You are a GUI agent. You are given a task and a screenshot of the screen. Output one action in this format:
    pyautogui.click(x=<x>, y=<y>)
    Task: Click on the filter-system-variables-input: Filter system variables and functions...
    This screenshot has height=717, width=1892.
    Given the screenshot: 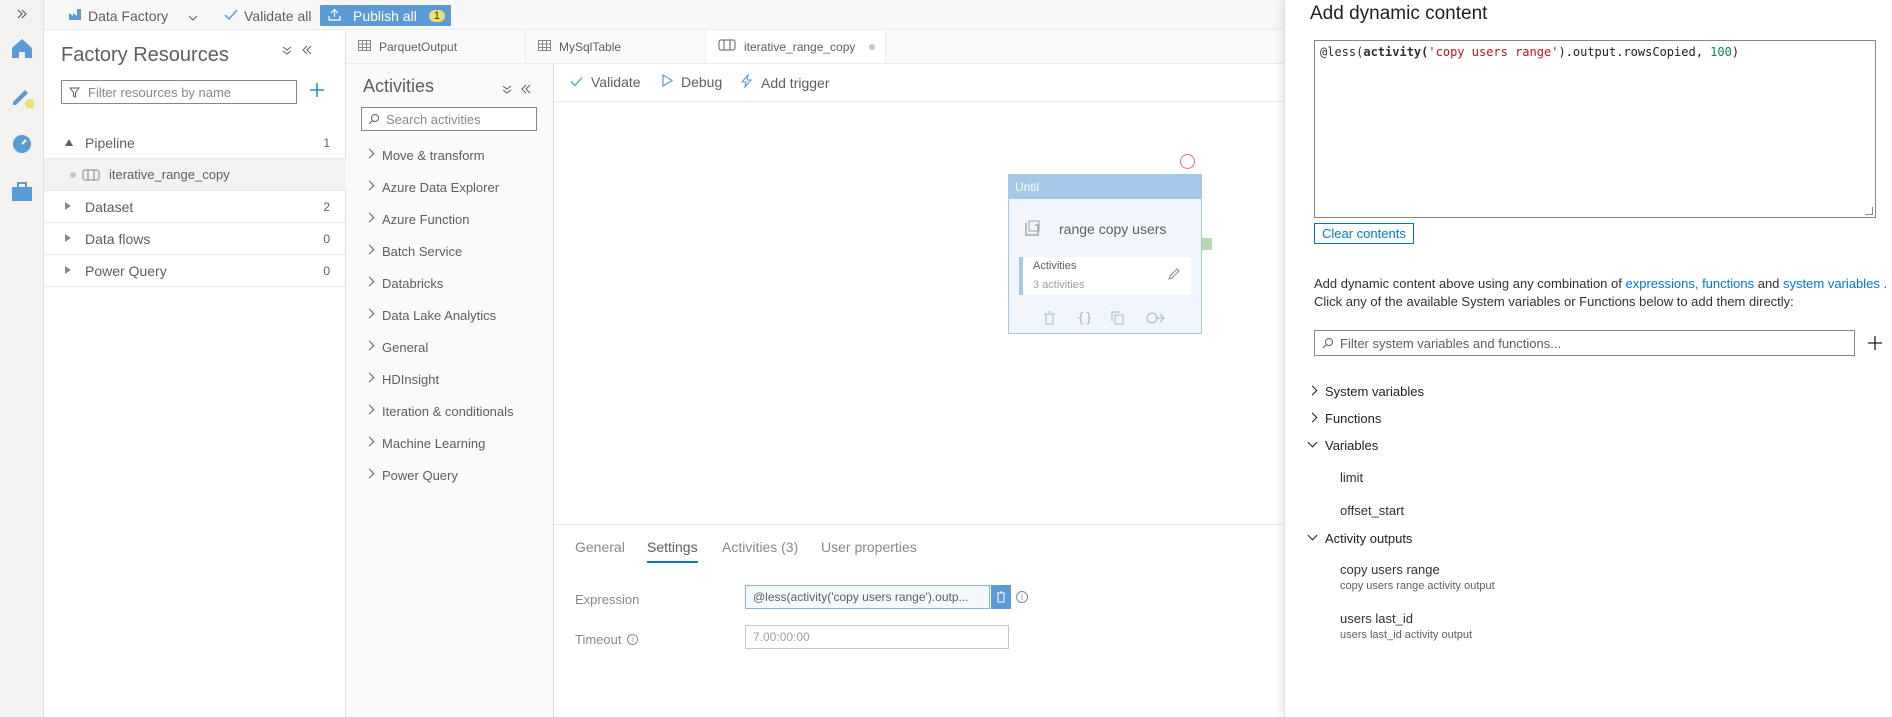 What is the action you would take?
    pyautogui.click(x=1584, y=343)
    